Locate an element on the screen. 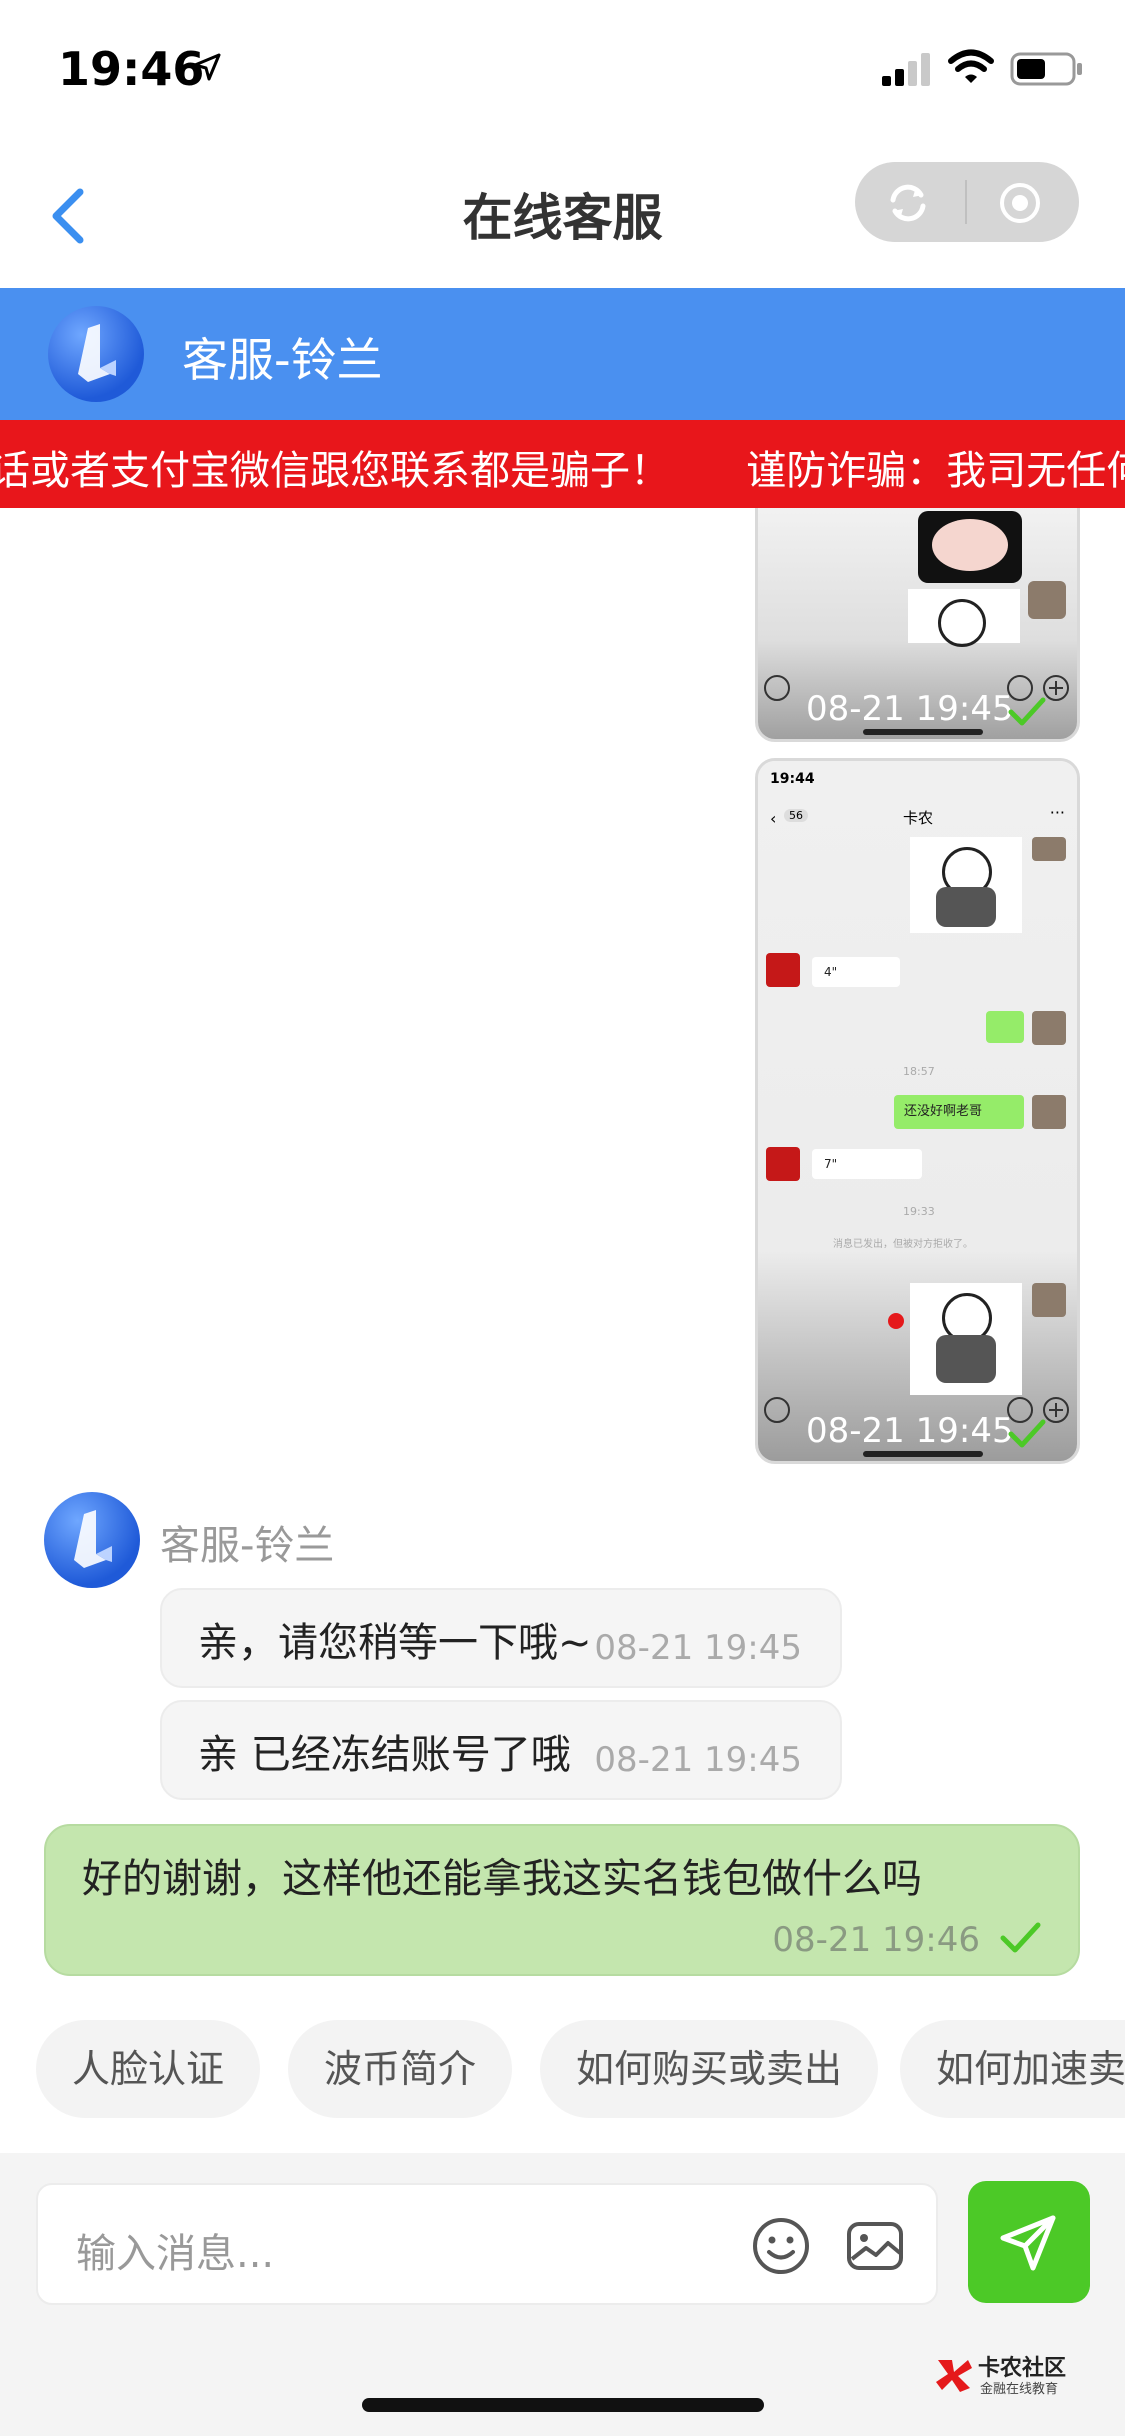 Image resolution: width=1125 pixels, height=2436 pixels. outgoing-message: 好的谢谢，这样他还能拿我这实名钱包做什么吗 08-21 19:46 is located at coordinates (562, 1900).